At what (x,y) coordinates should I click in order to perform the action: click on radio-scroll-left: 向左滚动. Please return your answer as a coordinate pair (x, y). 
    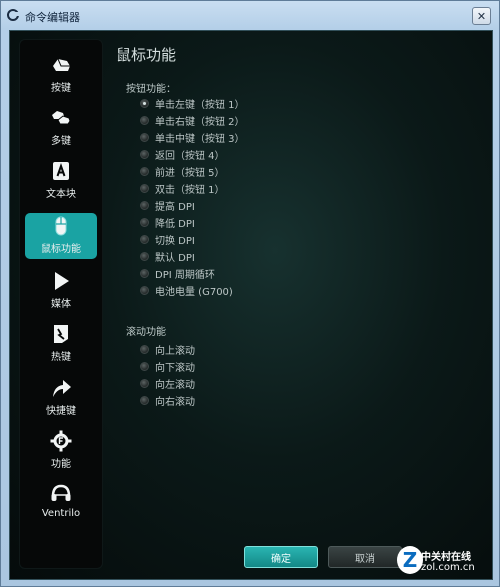
    Looking at the image, I should click on (167, 384).